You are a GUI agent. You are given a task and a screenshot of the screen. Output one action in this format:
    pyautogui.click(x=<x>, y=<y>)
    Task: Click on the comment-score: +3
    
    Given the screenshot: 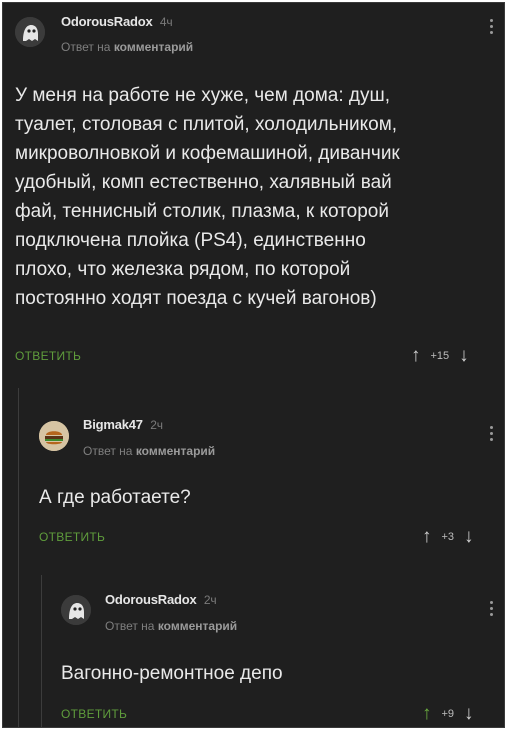 What is the action you would take?
    pyautogui.click(x=448, y=536)
    